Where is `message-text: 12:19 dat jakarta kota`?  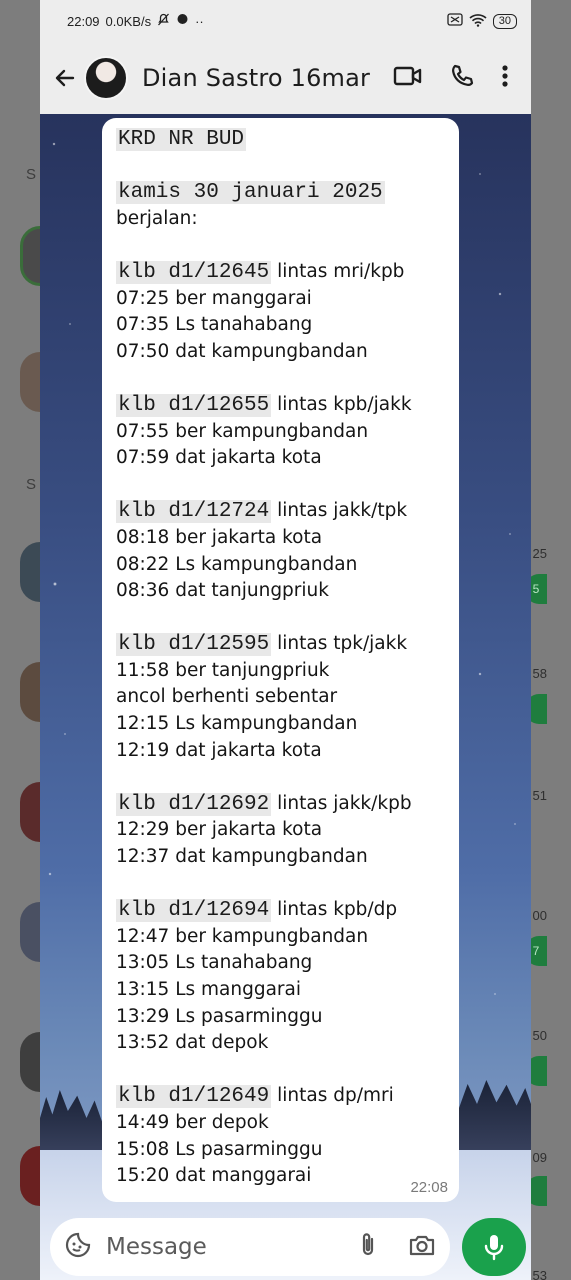 message-text: 12:19 dat jakarta kota is located at coordinates (219, 750).